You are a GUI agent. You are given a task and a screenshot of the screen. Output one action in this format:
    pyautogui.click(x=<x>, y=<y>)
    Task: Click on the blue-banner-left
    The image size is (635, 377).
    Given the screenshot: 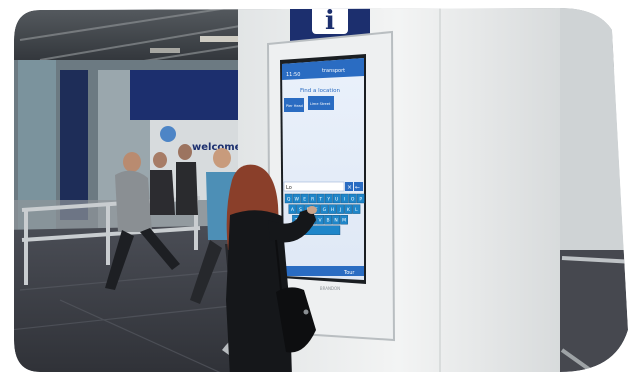 What is the action you would take?
    pyautogui.click(x=74, y=145)
    